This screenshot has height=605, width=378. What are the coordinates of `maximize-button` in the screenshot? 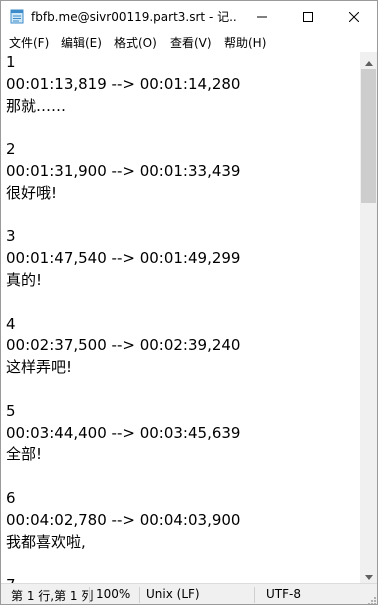 It's located at (308, 16).